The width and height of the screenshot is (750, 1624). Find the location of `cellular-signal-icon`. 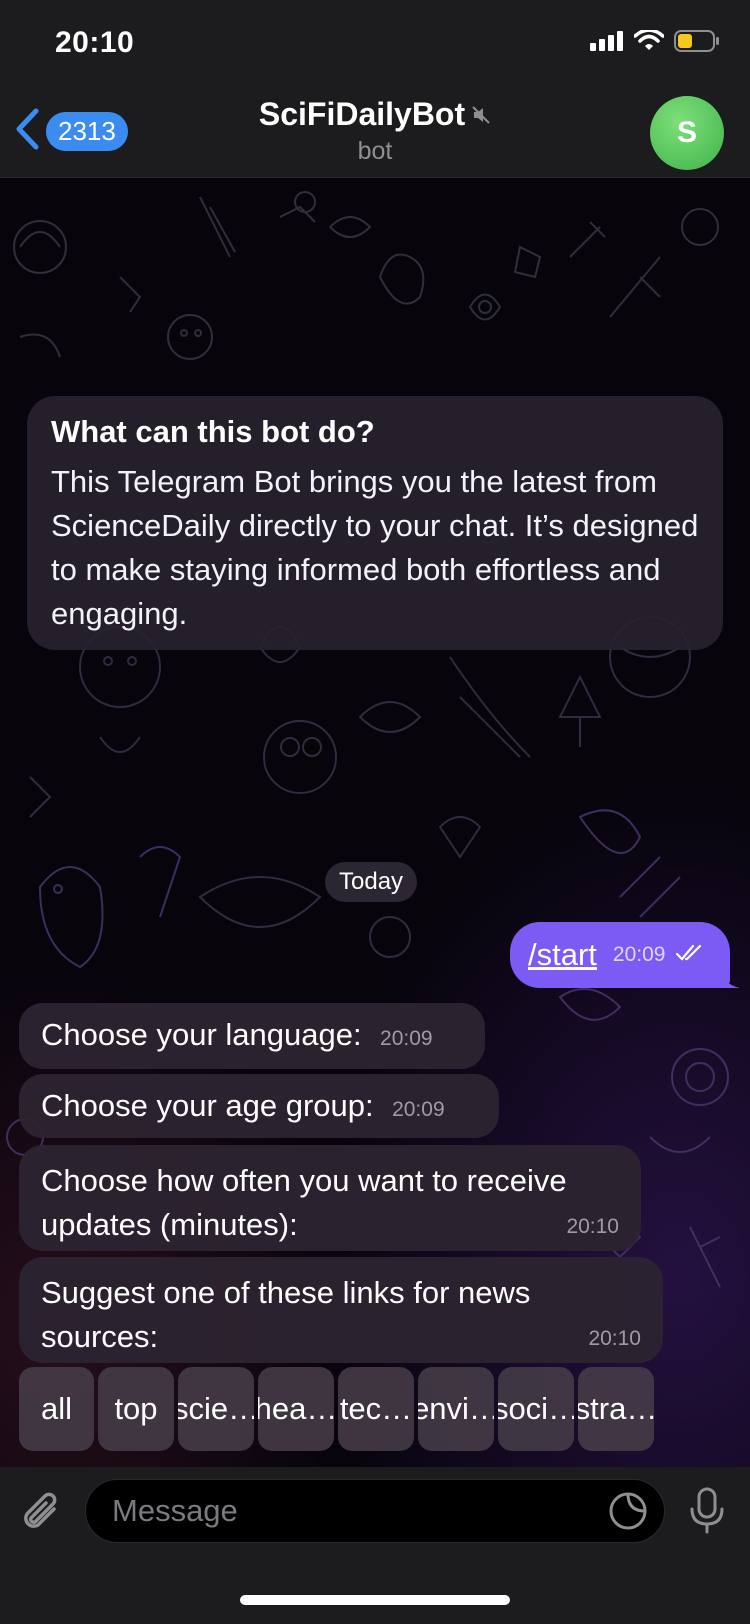

cellular-signal-icon is located at coordinates (607, 43).